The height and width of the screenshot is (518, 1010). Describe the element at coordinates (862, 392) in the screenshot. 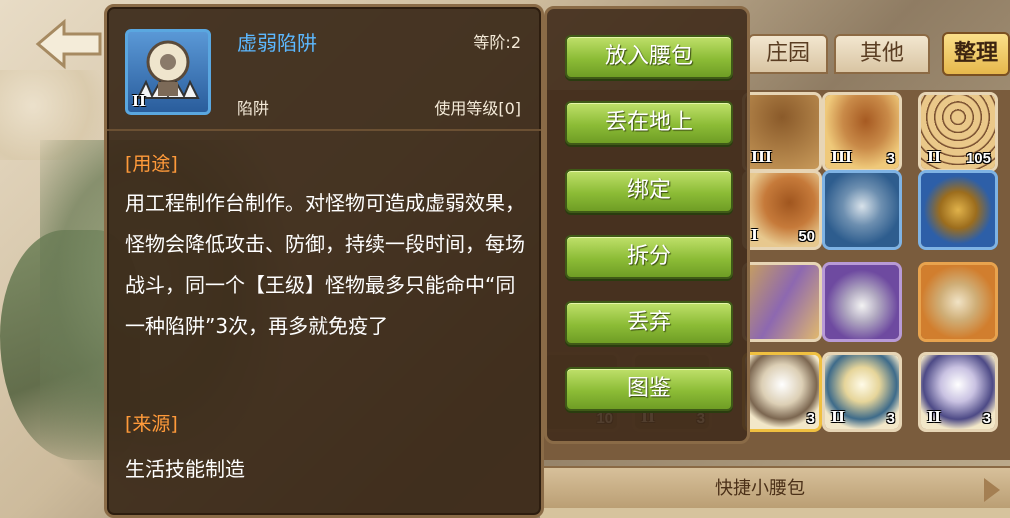

I see `inventory-slot-trap-gold: II 3` at that location.